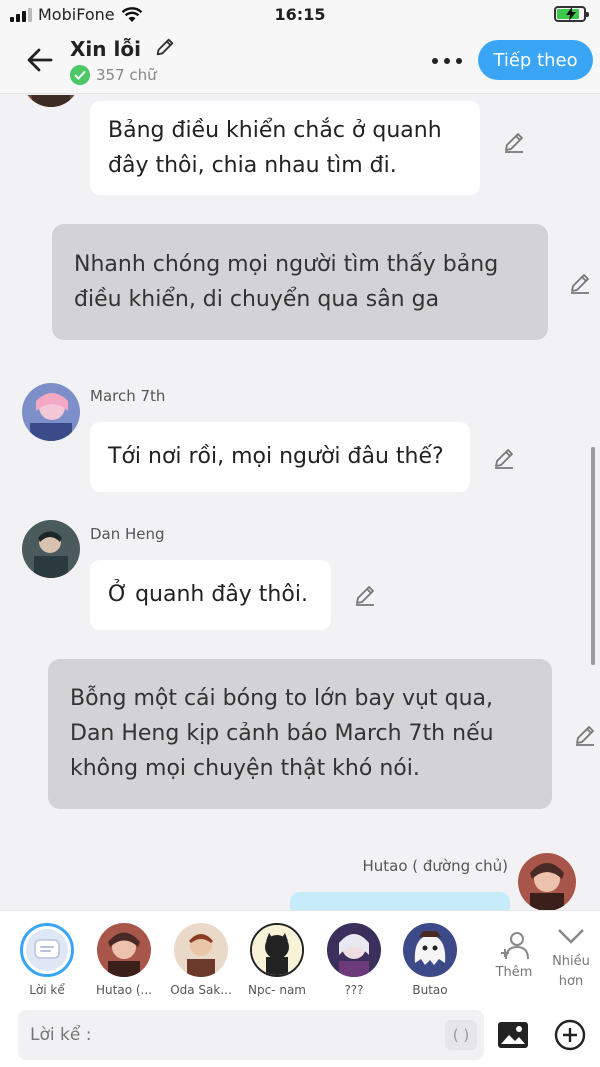 Image resolution: width=600 pixels, height=1067 pixels. What do you see at coordinates (40, 60) in the screenshot?
I see `back-arrow-icon` at bounding box center [40, 60].